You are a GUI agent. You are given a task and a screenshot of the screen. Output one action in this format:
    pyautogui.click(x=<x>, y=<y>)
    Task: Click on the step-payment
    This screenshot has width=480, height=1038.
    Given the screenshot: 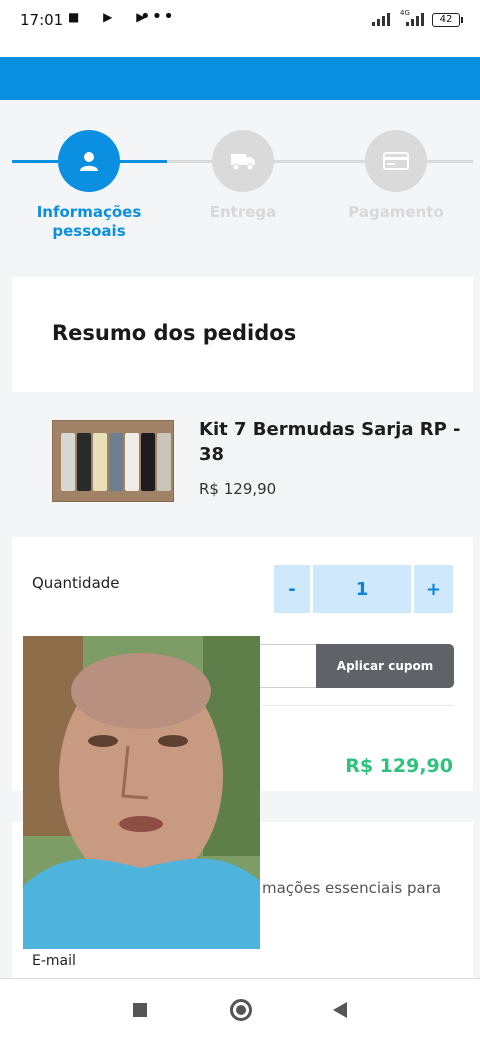 What is the action you would take?
    pyautogui.click(x=396, y=161)
    